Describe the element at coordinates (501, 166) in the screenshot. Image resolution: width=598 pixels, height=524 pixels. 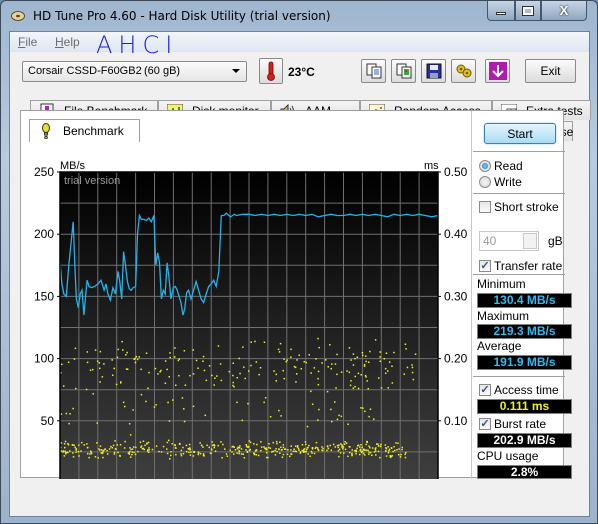
I see `read-radio: Read` at that location.